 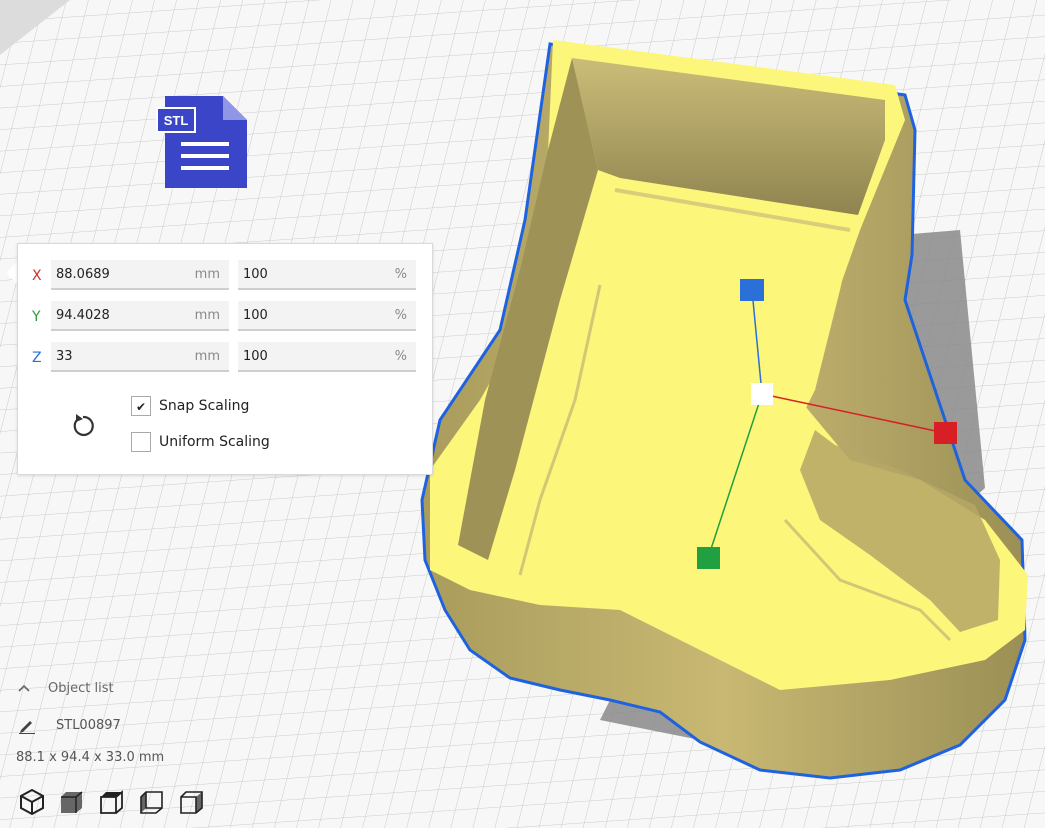 What do you see at coordinates (255, 356) in the screenshot?
I see `z-percent-value: 100` at bounding box center [255, 356].